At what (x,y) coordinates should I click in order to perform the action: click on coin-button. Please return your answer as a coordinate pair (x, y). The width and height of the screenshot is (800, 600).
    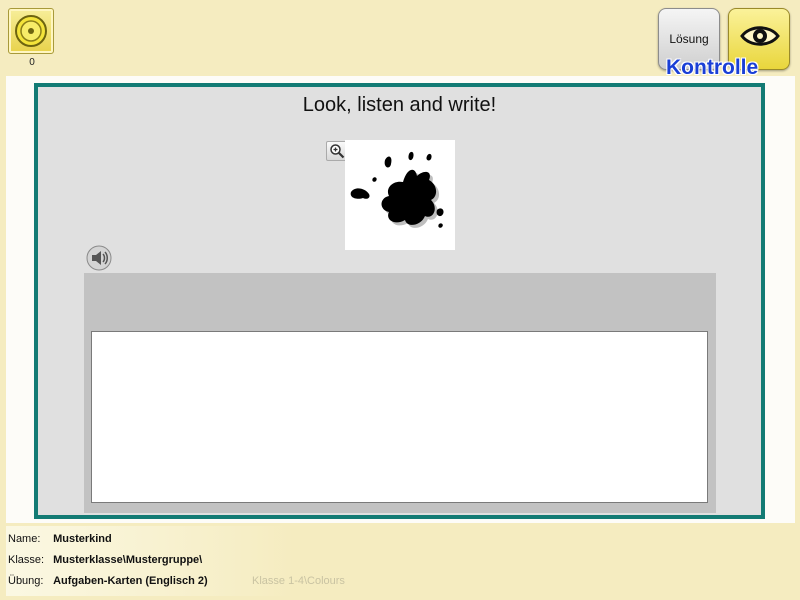
    Looking at the image, I should click on (31, 31).